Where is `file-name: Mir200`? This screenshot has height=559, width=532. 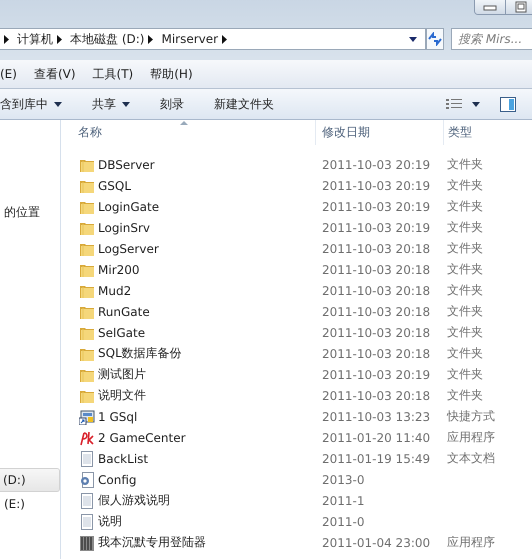 file-name: Mir200 is located at coordinates (119, 269).